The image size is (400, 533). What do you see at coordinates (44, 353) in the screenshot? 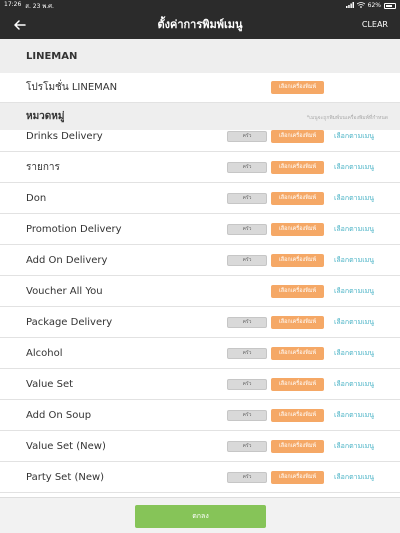
I see `category-row-label: Alcohol` at bounding box center [44, 353].